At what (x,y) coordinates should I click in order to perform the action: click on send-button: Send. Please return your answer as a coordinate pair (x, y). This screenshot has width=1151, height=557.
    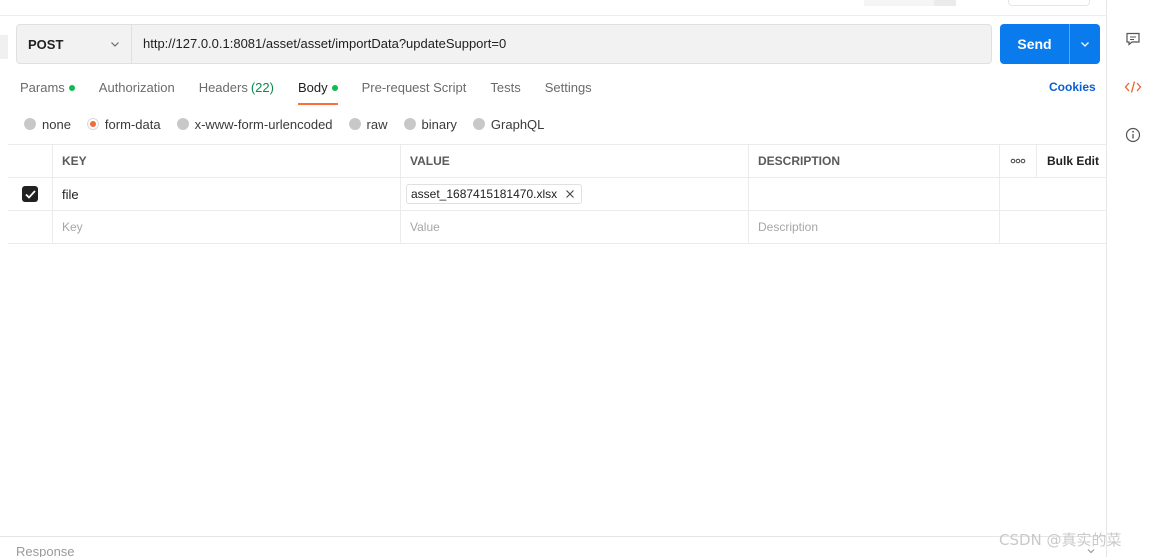
    Looking at the image, I should click on (1034, 44).